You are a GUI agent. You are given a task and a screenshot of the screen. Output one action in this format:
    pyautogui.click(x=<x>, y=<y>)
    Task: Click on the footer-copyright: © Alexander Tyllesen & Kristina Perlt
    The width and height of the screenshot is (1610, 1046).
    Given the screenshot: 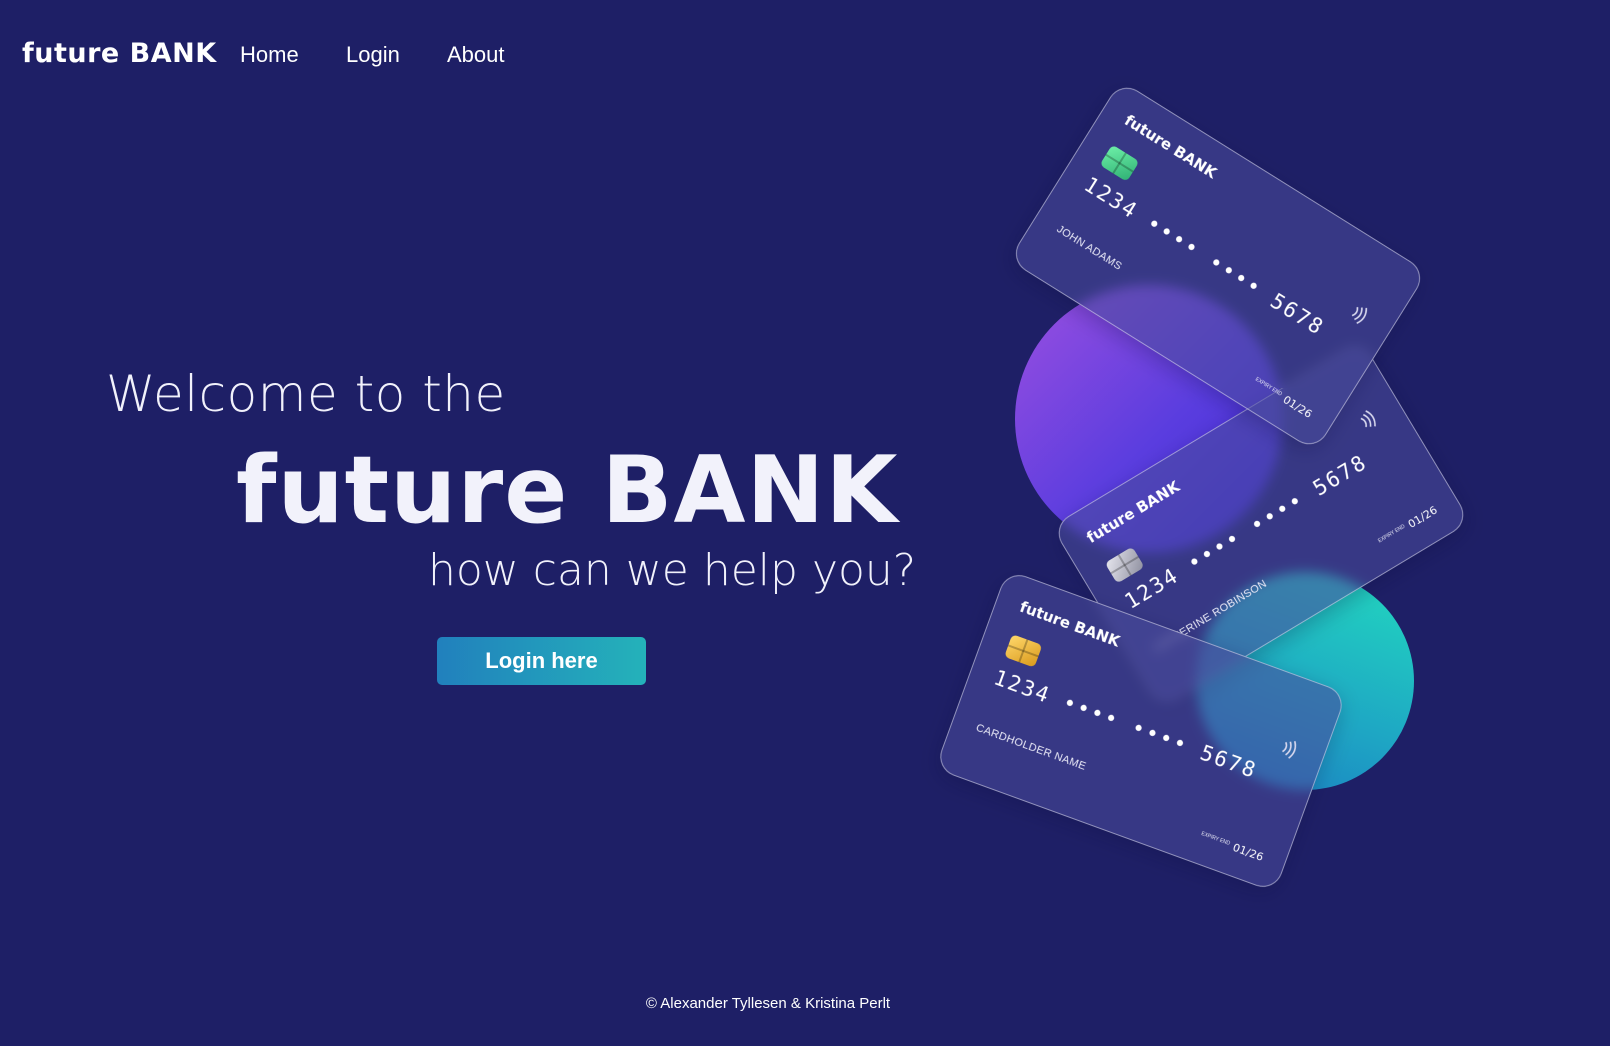 What is the action you would take?
    pyautogui.click(x=768, y=1003)
    